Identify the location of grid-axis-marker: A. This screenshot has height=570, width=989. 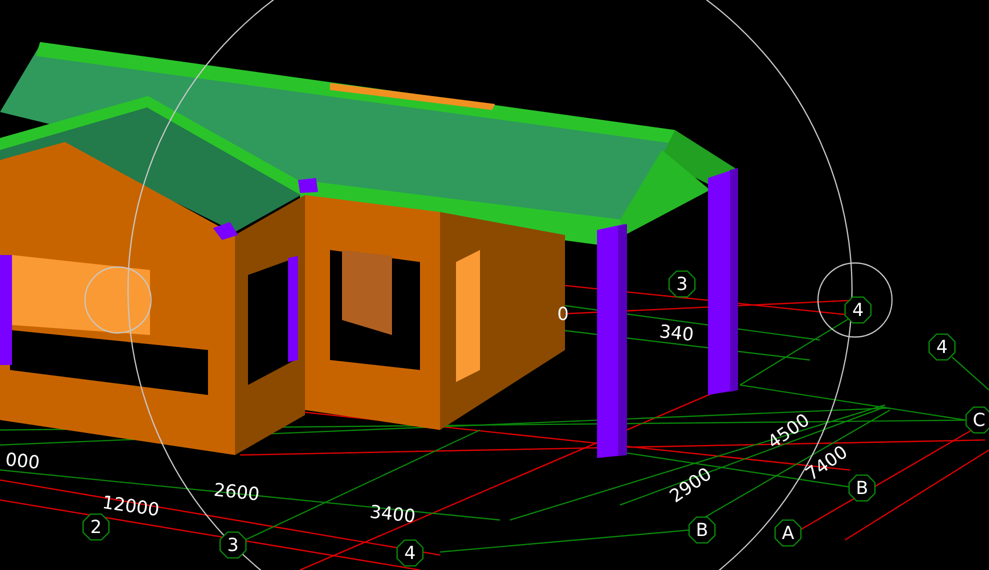
(788, 533).